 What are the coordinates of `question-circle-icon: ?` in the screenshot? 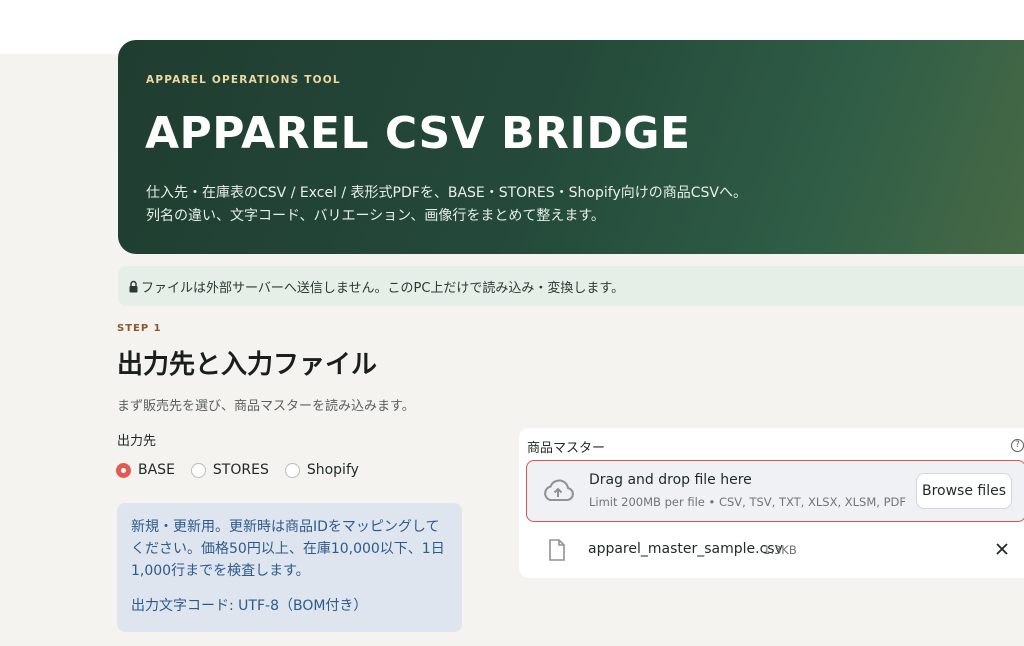 It's located at (1017, 445).